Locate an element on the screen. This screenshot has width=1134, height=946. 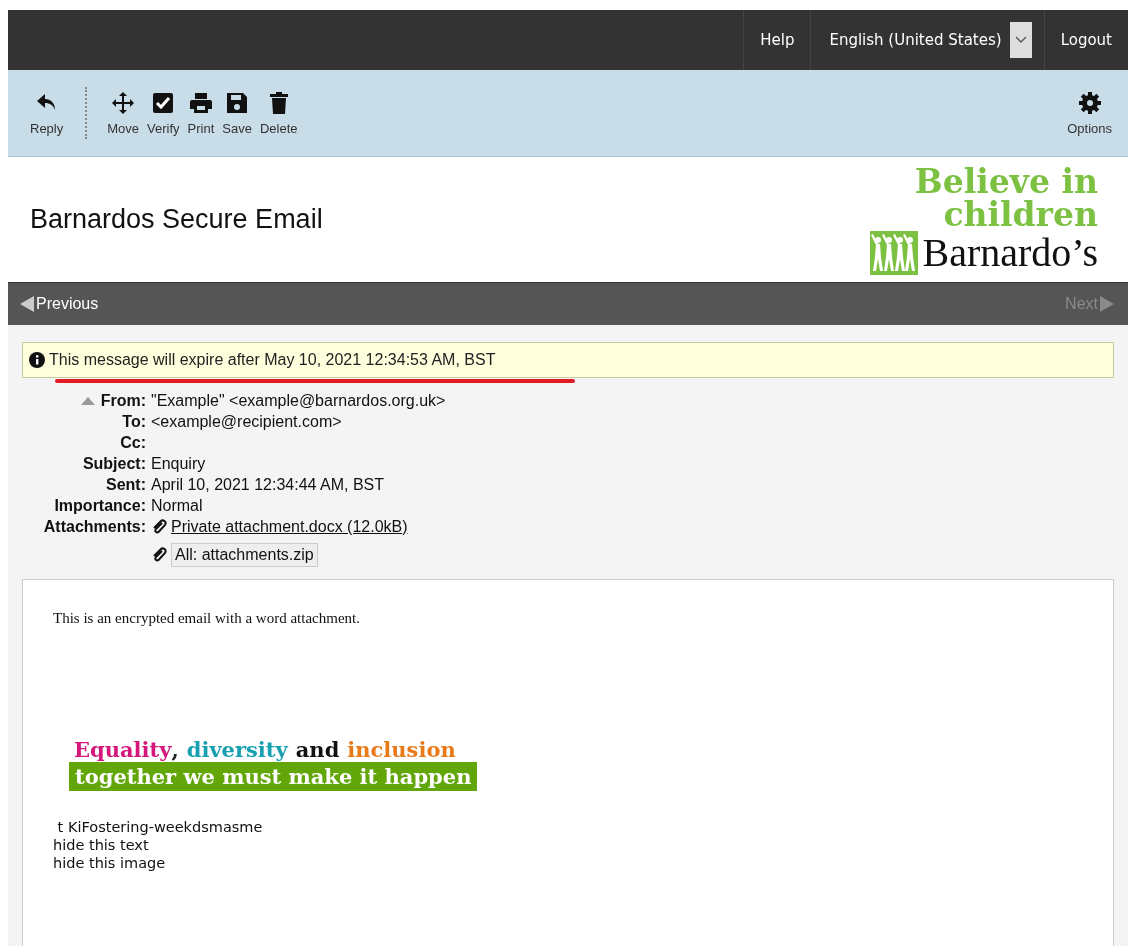
banner-slogan: together we must make it happen is located at coordinates (273, 776).